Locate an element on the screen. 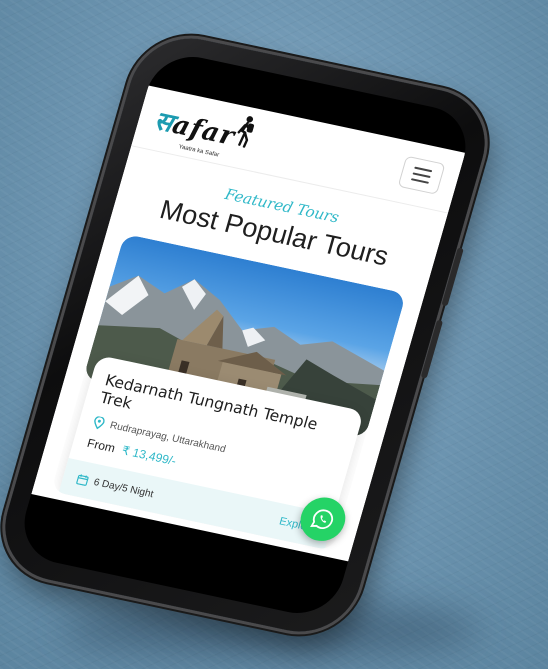 This screenshot has height=669, width=548. price-value: ₹ 13,499/- is located at coordinates (149, 456).